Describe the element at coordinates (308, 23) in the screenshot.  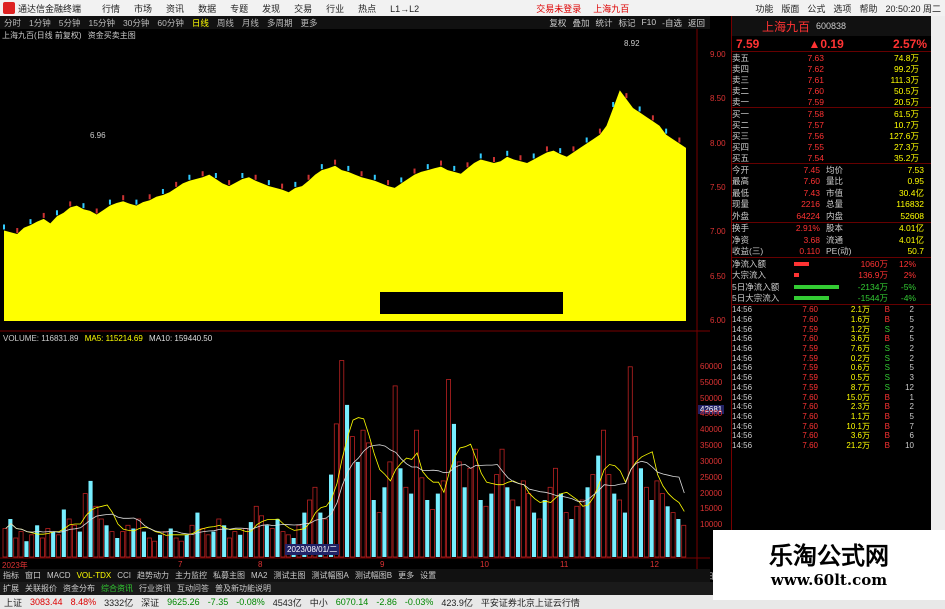
I see `period-tab-10: 更多` at that location.